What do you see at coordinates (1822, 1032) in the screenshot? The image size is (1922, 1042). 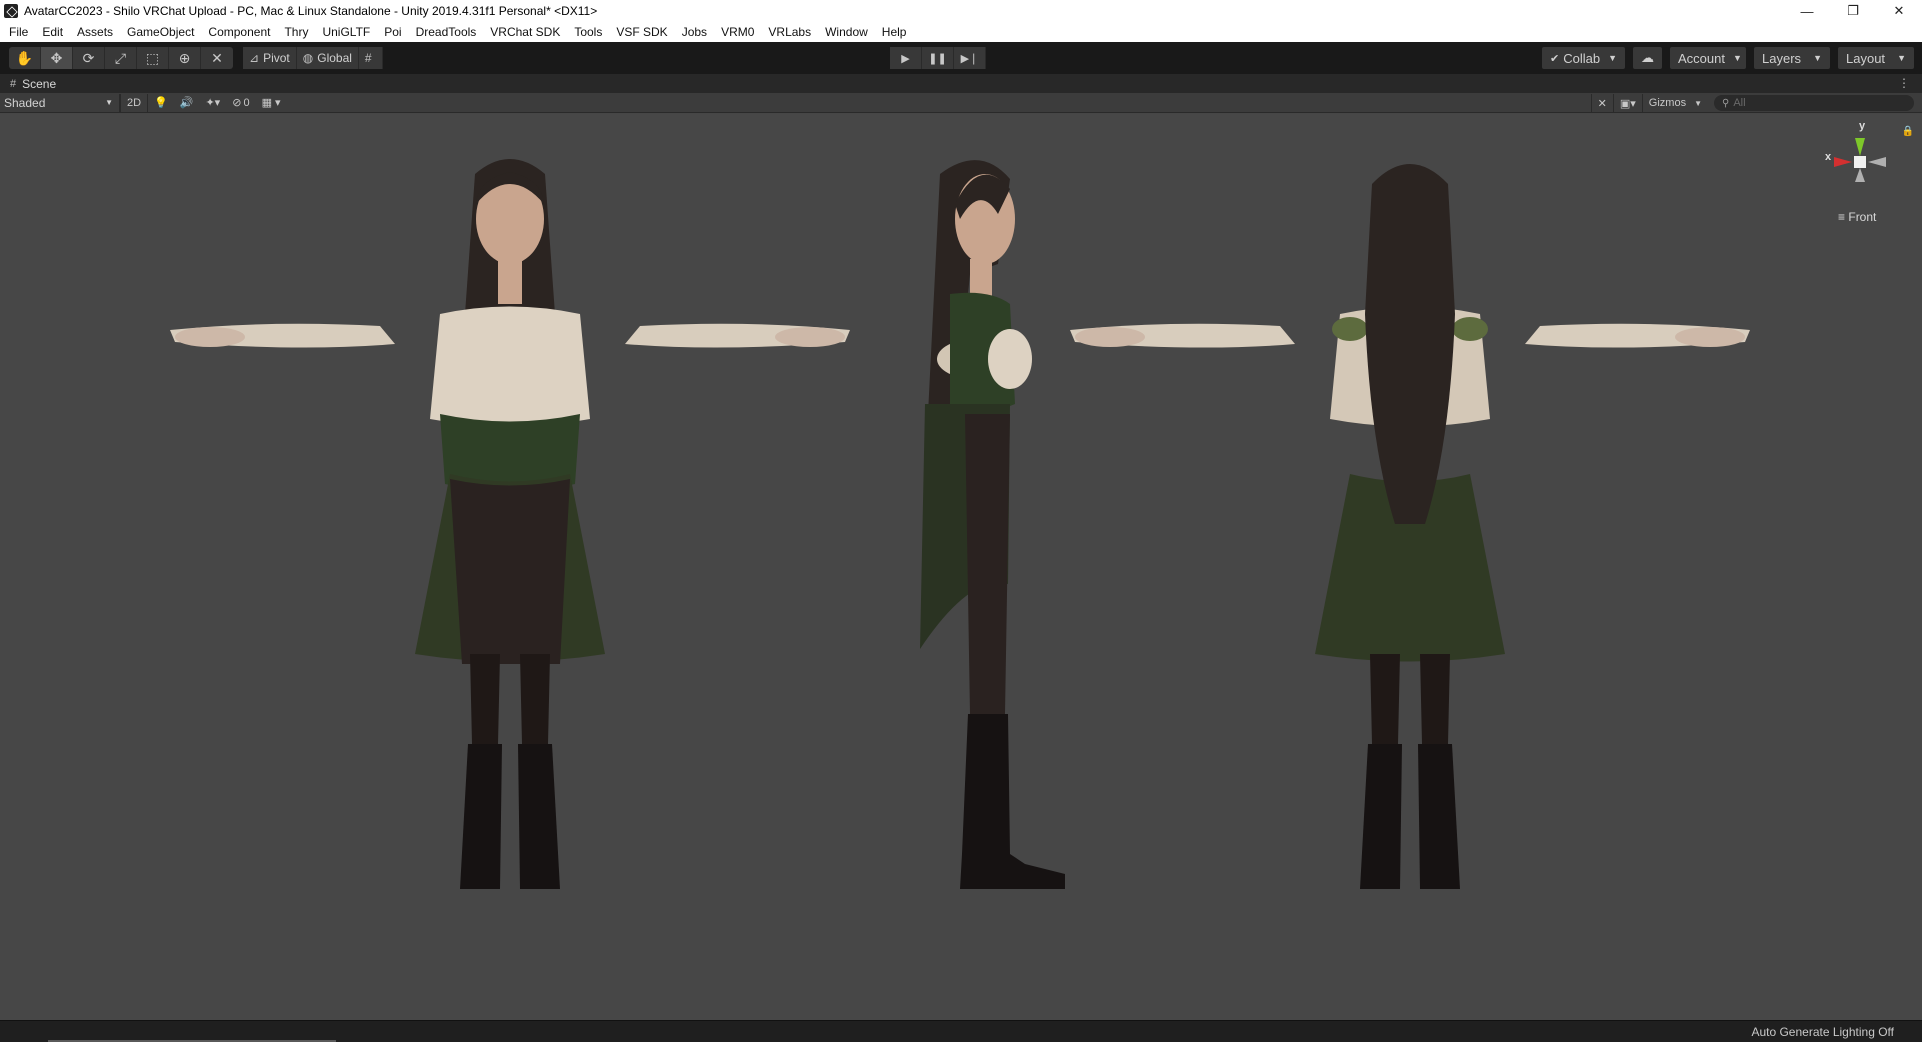 I see `status-text: Auto Generate Lighting Off` at bounding box center [1822, 1032].